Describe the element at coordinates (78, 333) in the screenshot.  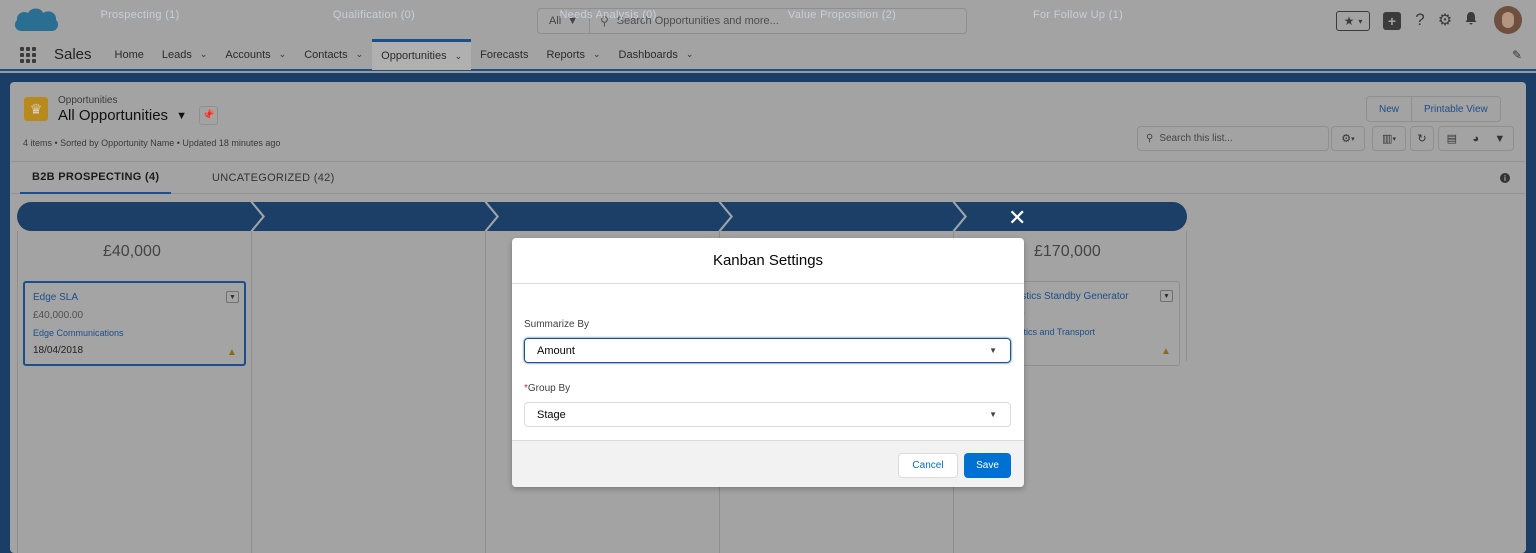
I see `account-link: Edge Communications` at that location.